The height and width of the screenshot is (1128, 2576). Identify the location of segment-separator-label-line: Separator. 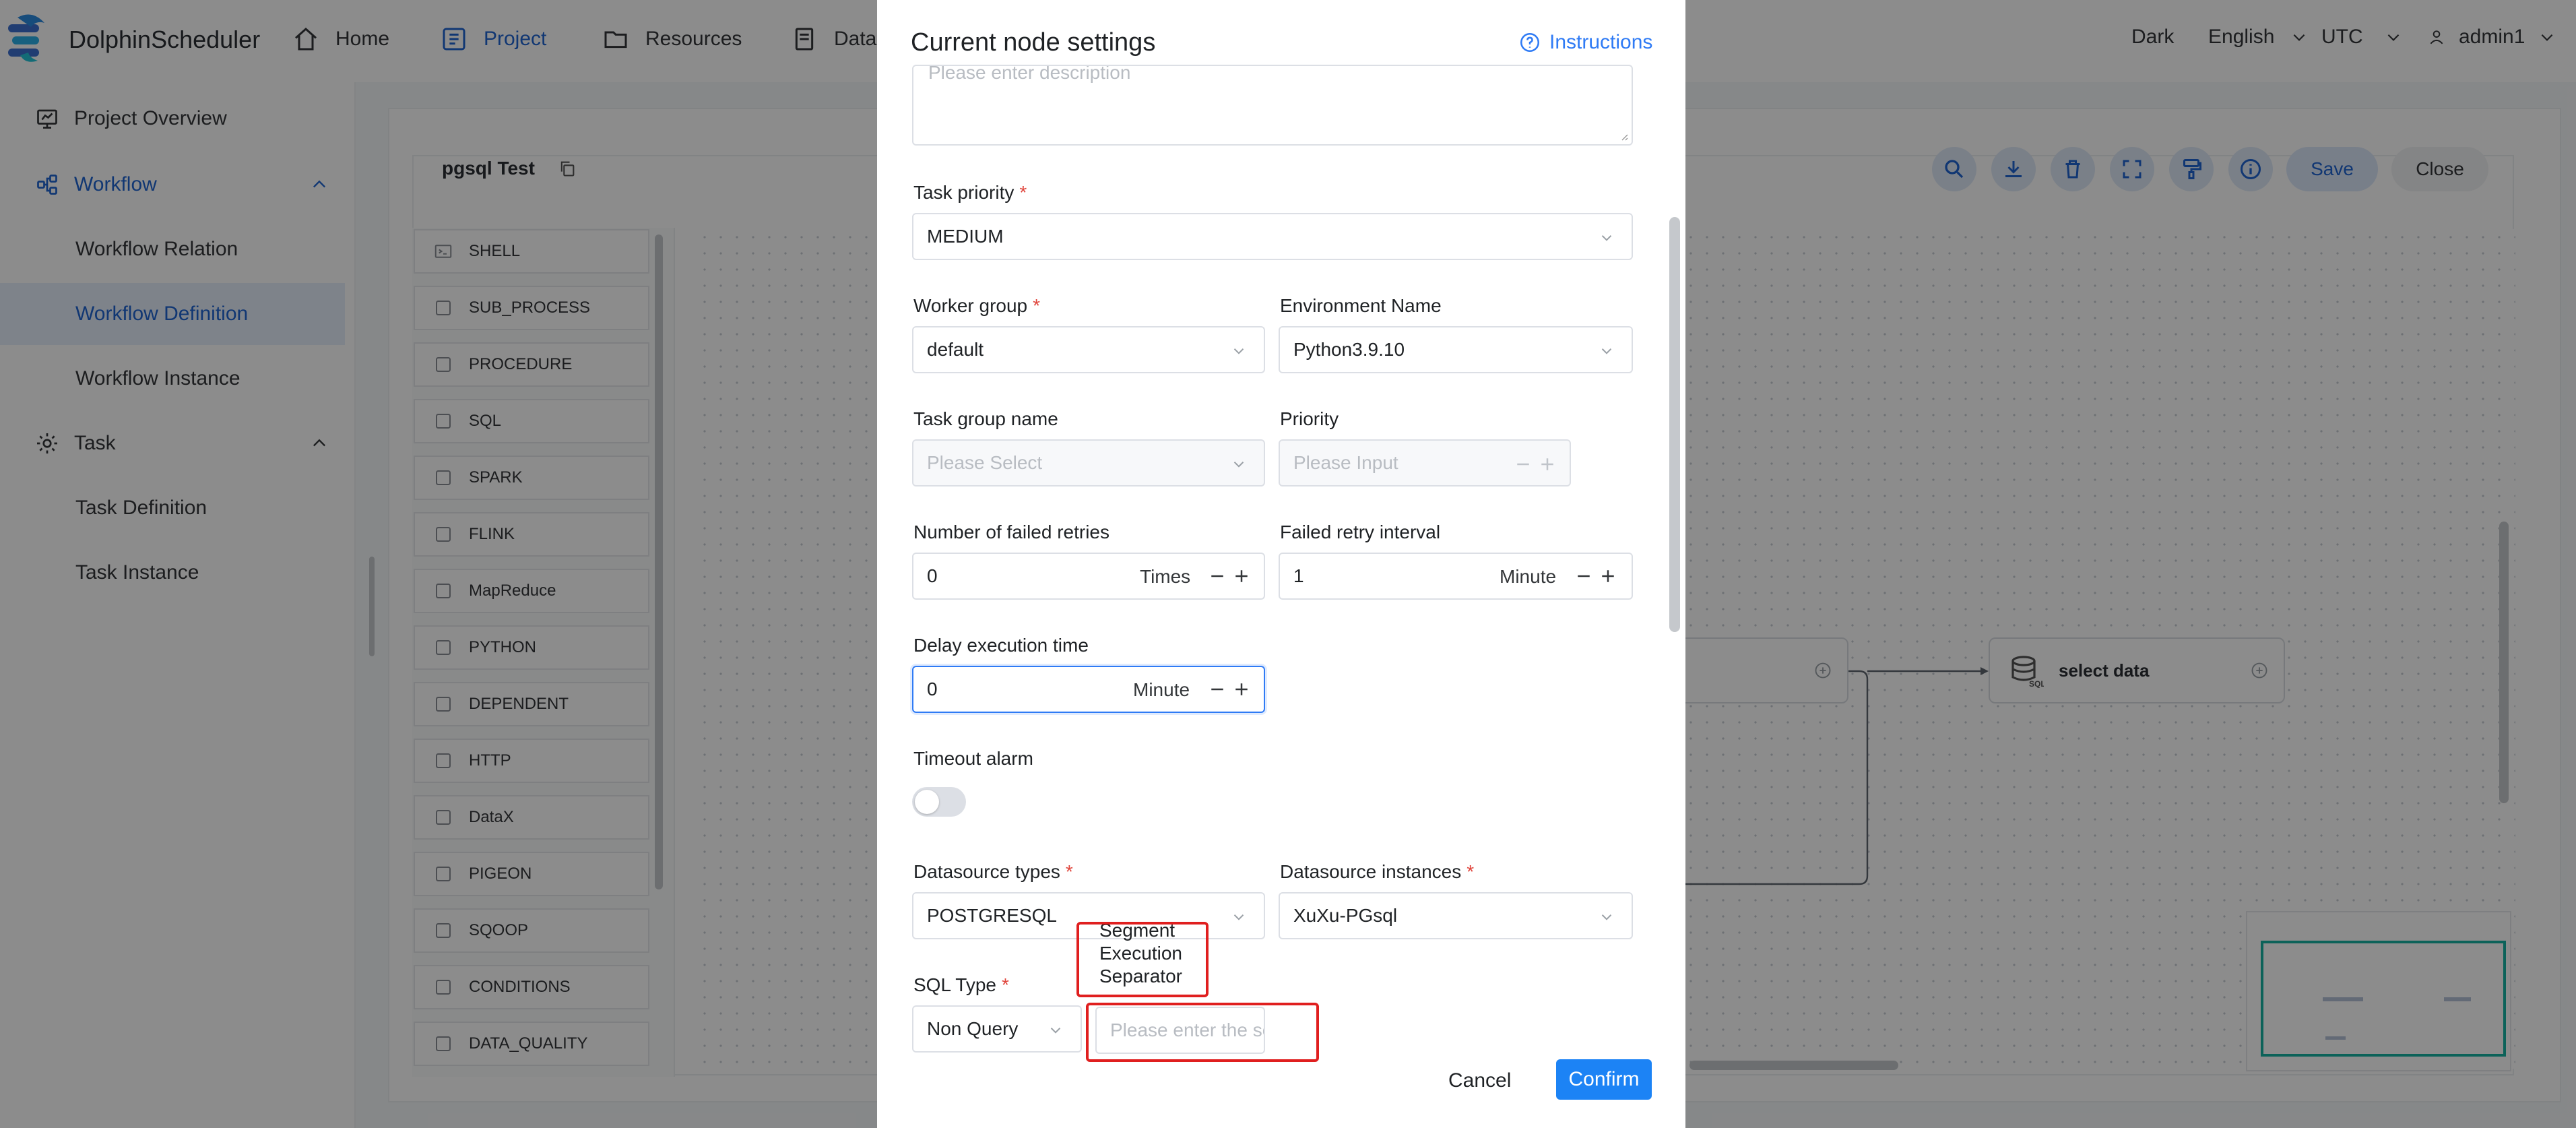
(1140, 976).